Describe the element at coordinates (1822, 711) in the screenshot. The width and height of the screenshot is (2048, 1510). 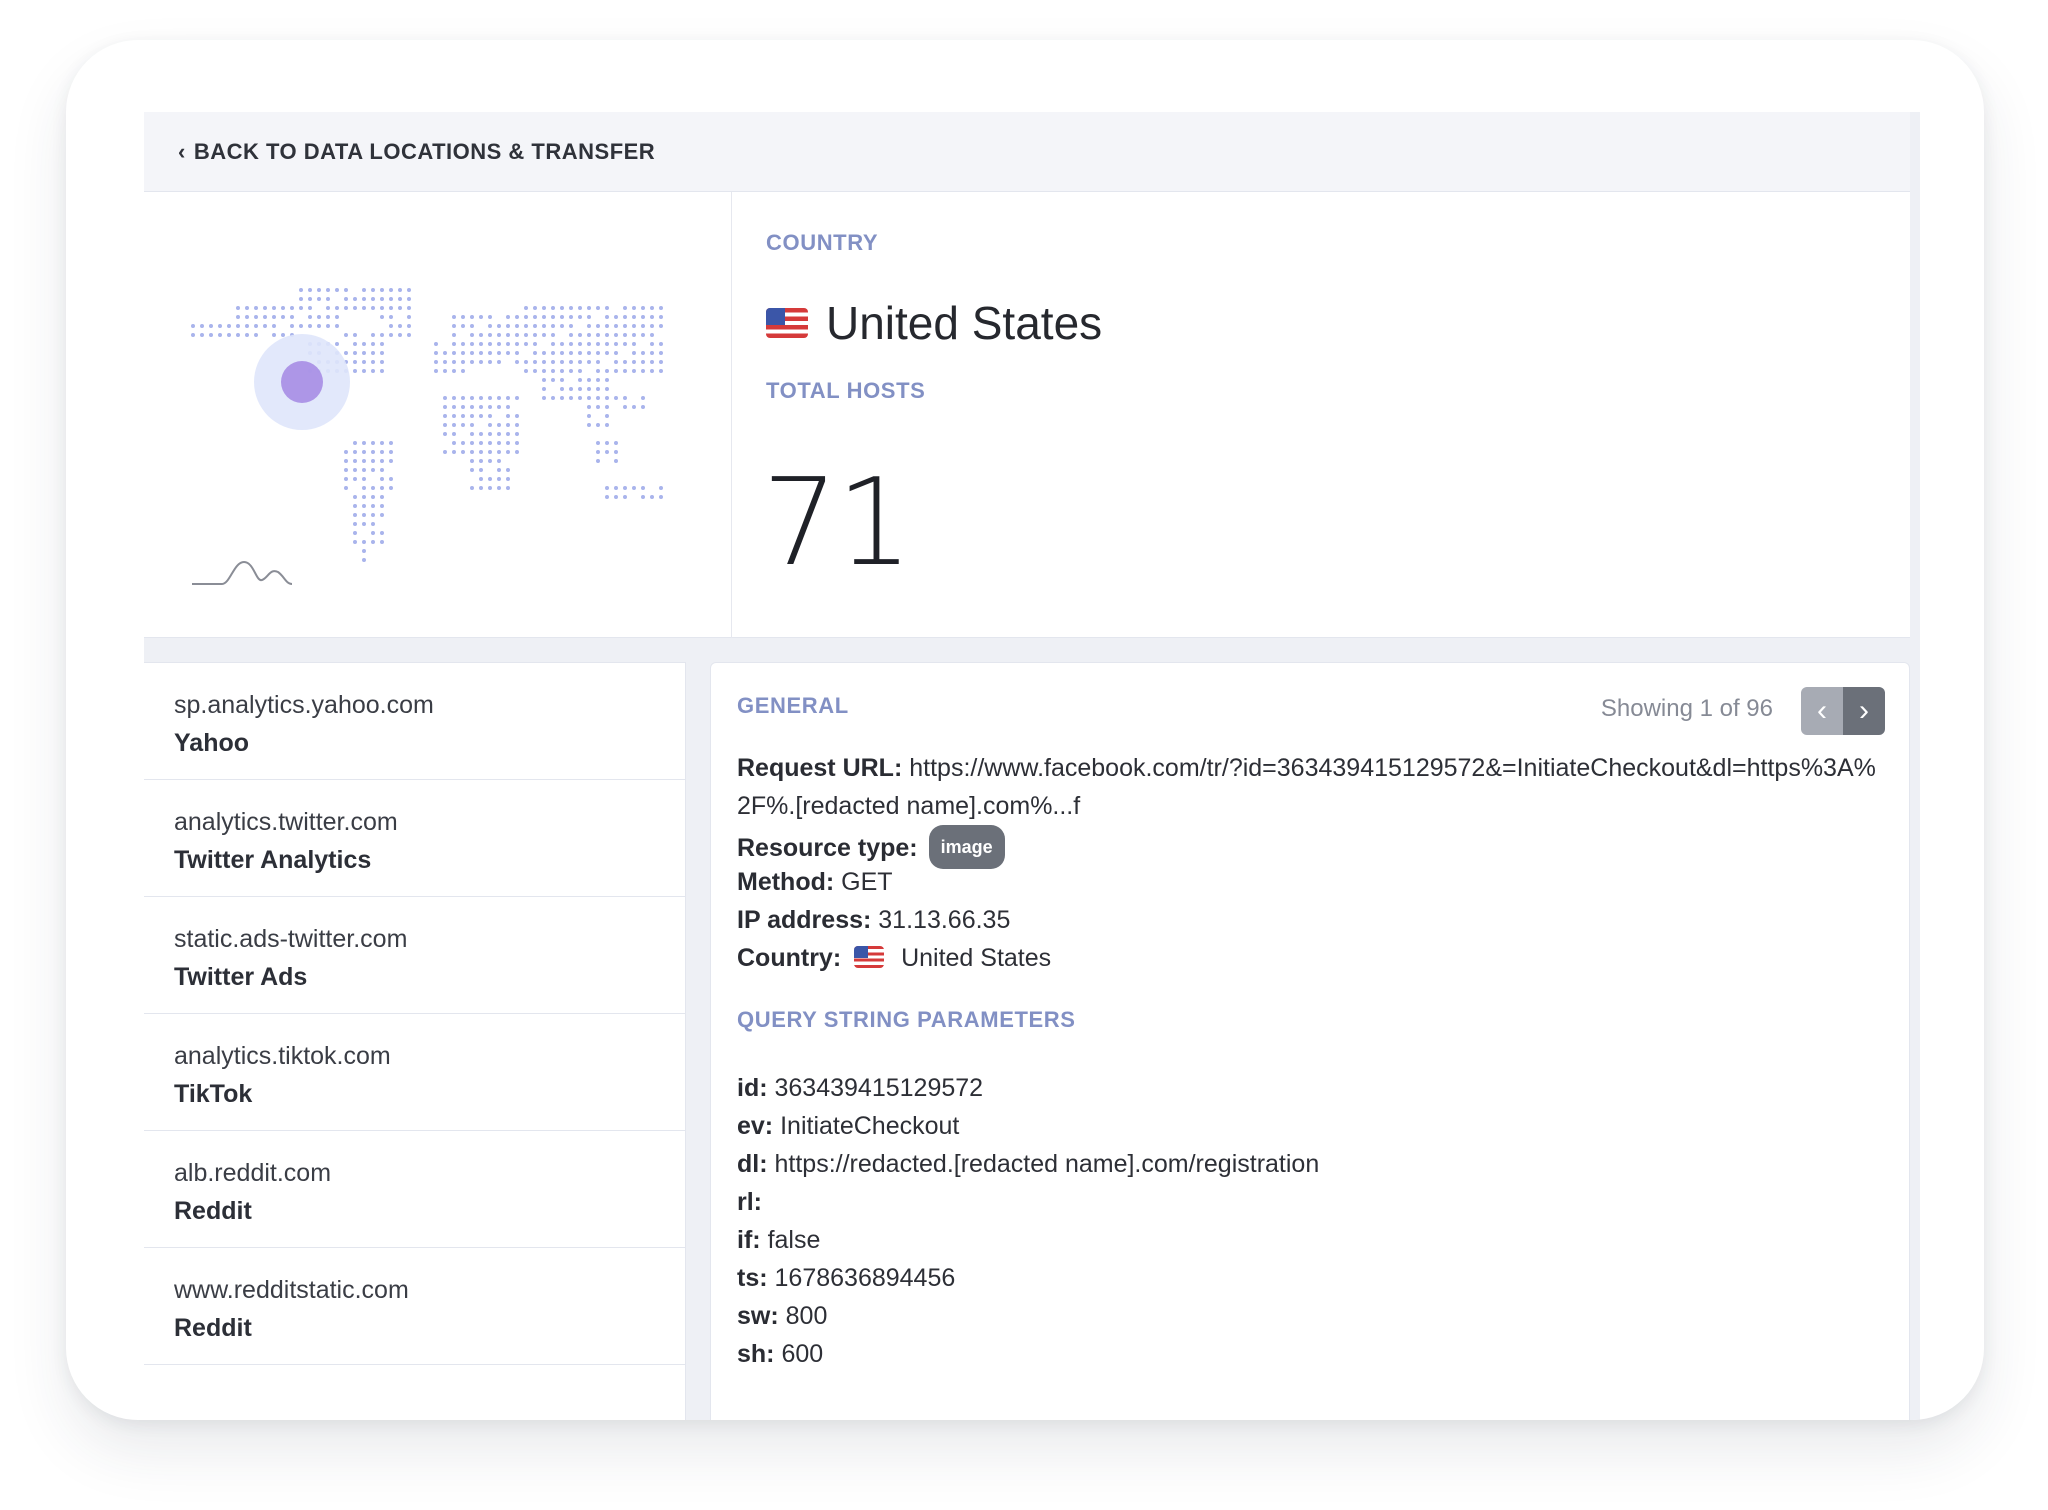
I see `previous-button: ‹` at that location.